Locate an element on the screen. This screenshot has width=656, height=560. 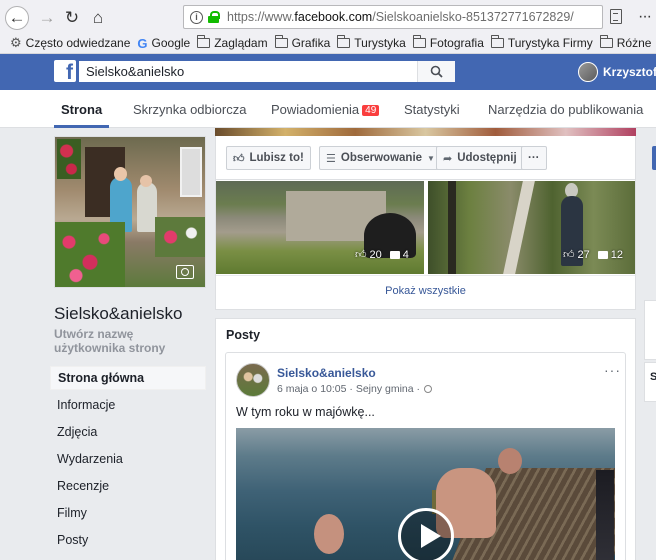
share-button: ➦ Udostępnij is located at coordinates (480, 158).